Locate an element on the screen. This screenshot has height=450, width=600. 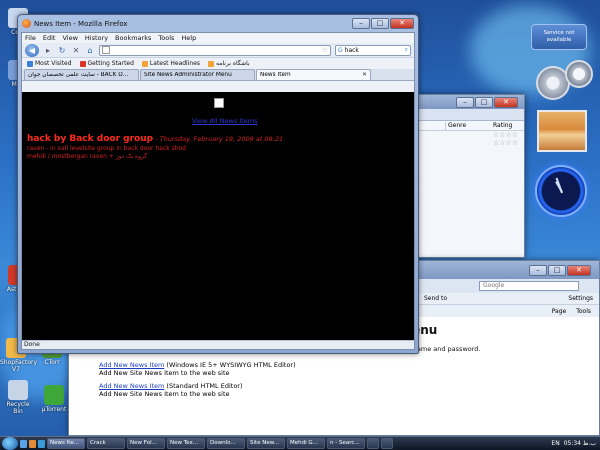
desktop-icon-label: Recycle Bin is located at coordinates (18, 408).